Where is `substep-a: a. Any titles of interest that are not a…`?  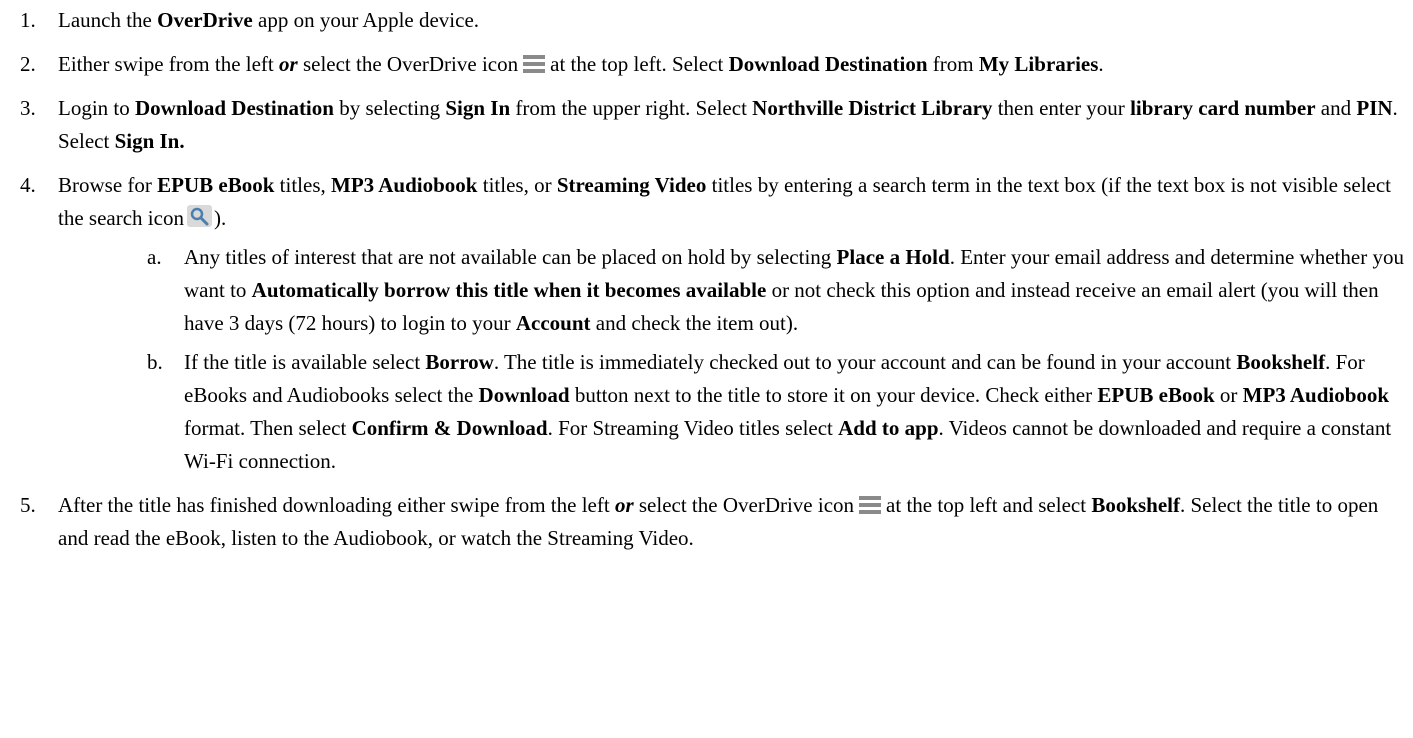
substep-a: a. Any titles of interest that are not a… is located at coordinates (706, 290).